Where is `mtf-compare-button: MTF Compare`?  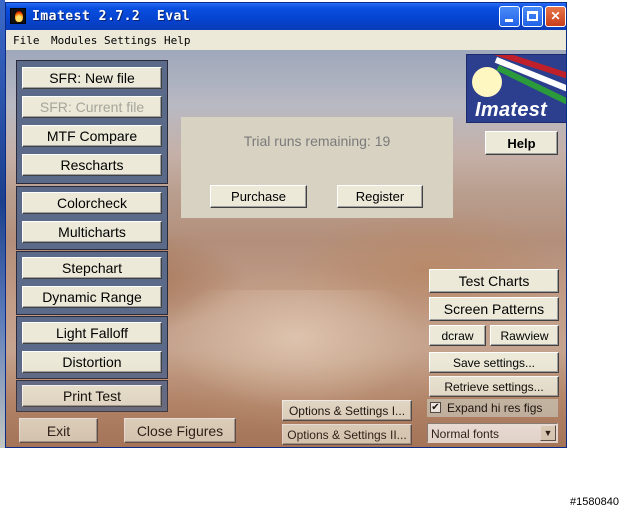
mtf-compare-button: MTF Compare is located at coordinates (92, 136).